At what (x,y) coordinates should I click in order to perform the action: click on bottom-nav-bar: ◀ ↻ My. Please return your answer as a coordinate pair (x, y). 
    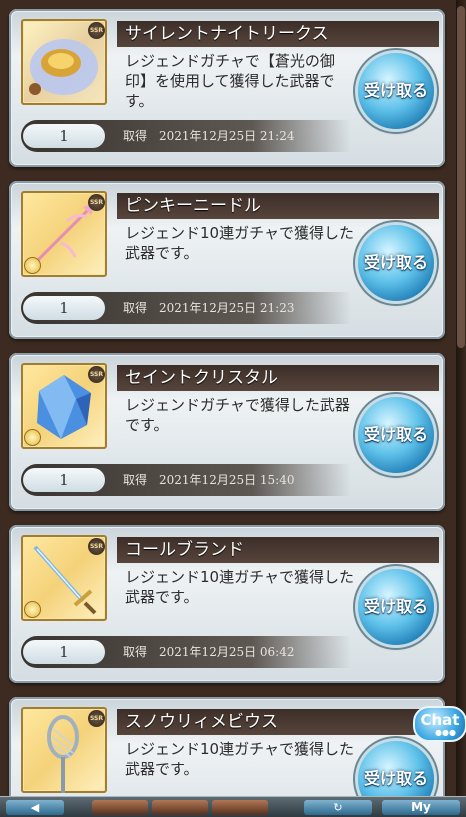
    Looking at the image, I should click on (233, 806).